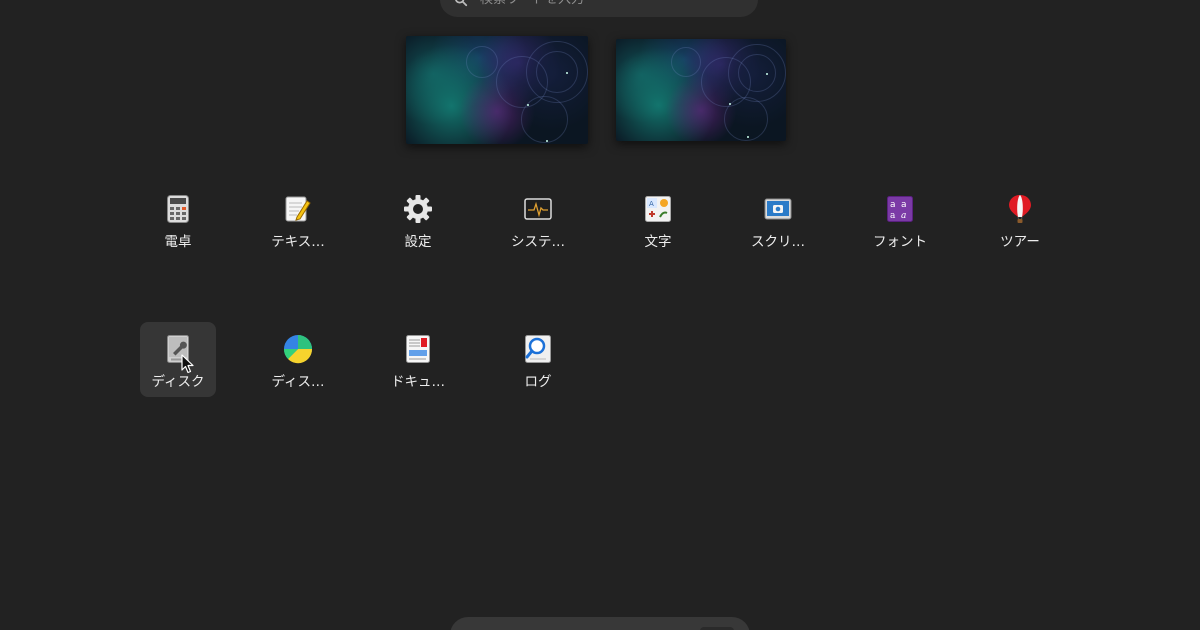 This screenshot has width=1200, height=630. Describe the element at coordinates (1020, 209) in the screenshot. I see `tour-balloon-icon` at that location.